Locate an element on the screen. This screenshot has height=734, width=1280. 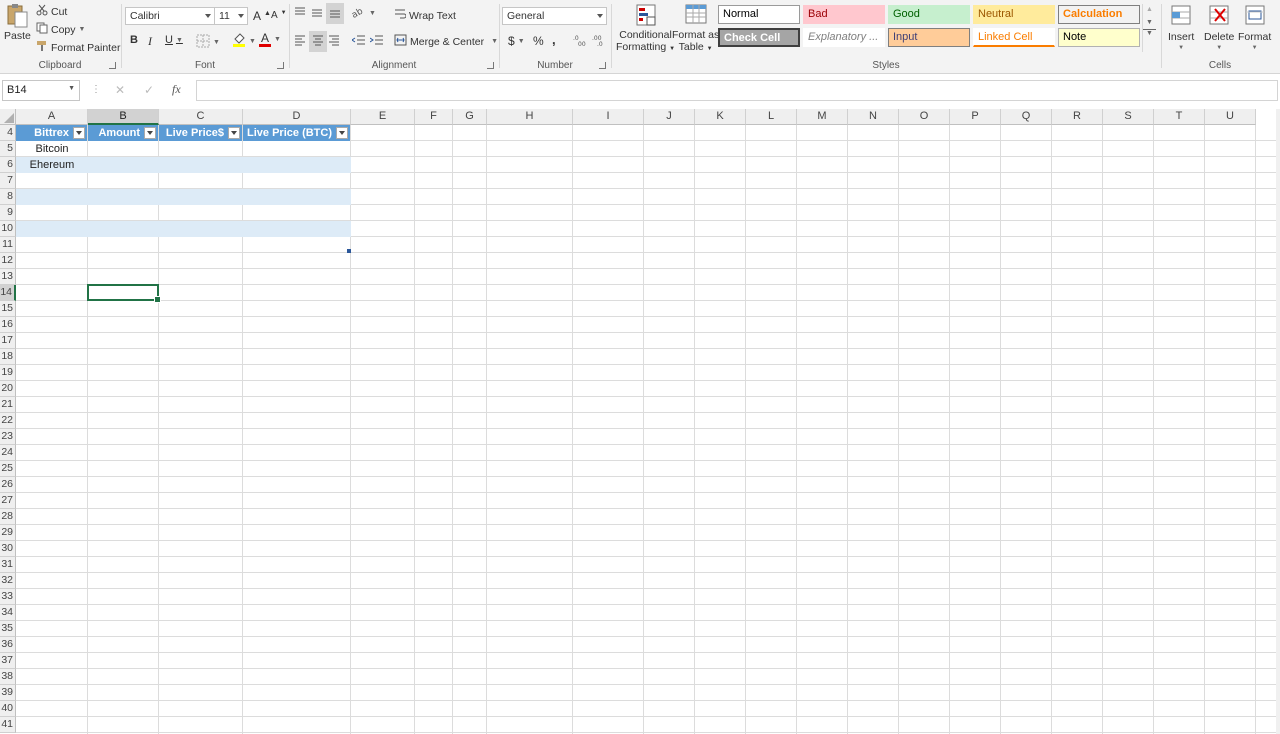
row-header-24: 24 is located at coordinates (8, 453).